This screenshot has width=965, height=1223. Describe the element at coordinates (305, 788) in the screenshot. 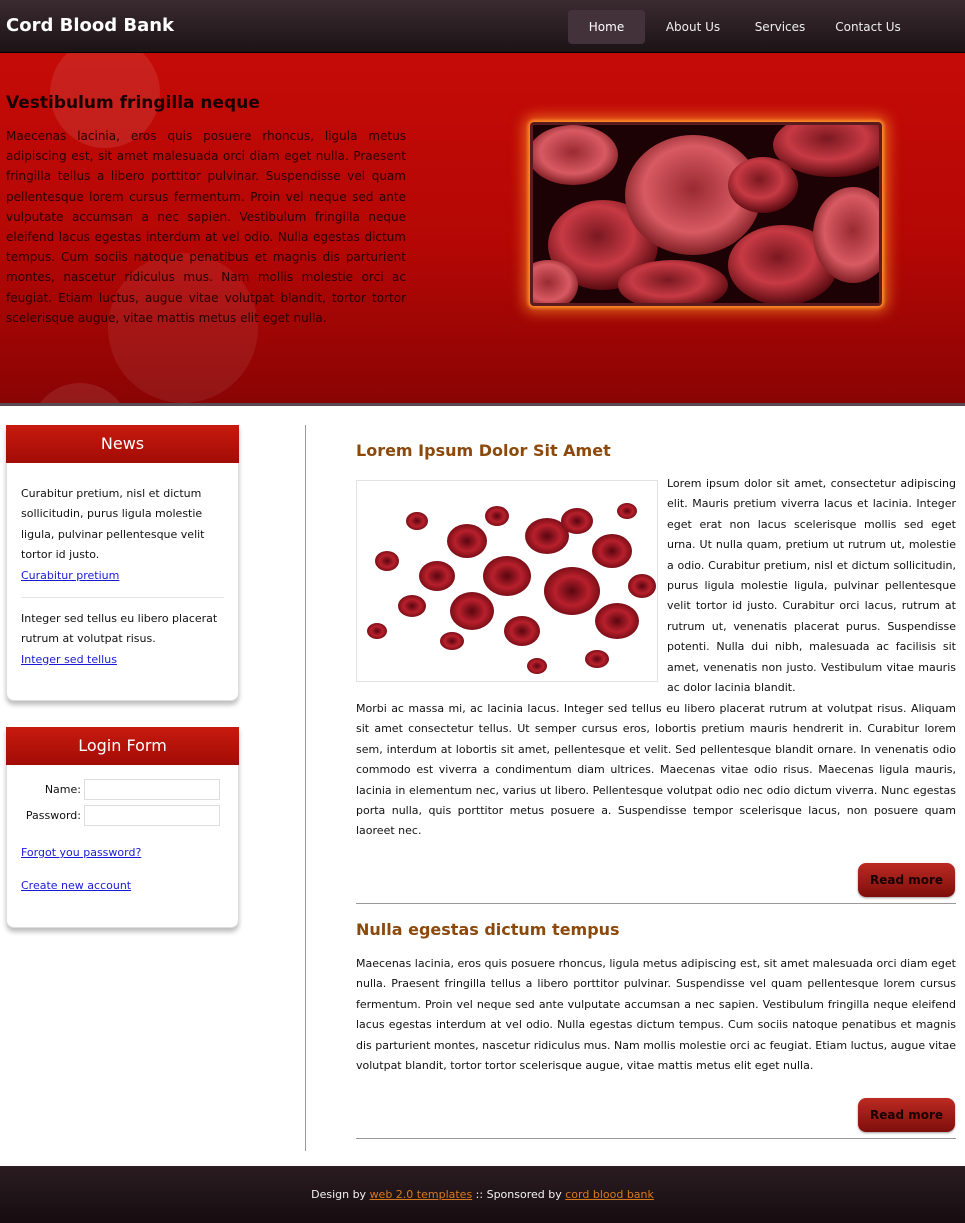

I see `column-divider` at that location.